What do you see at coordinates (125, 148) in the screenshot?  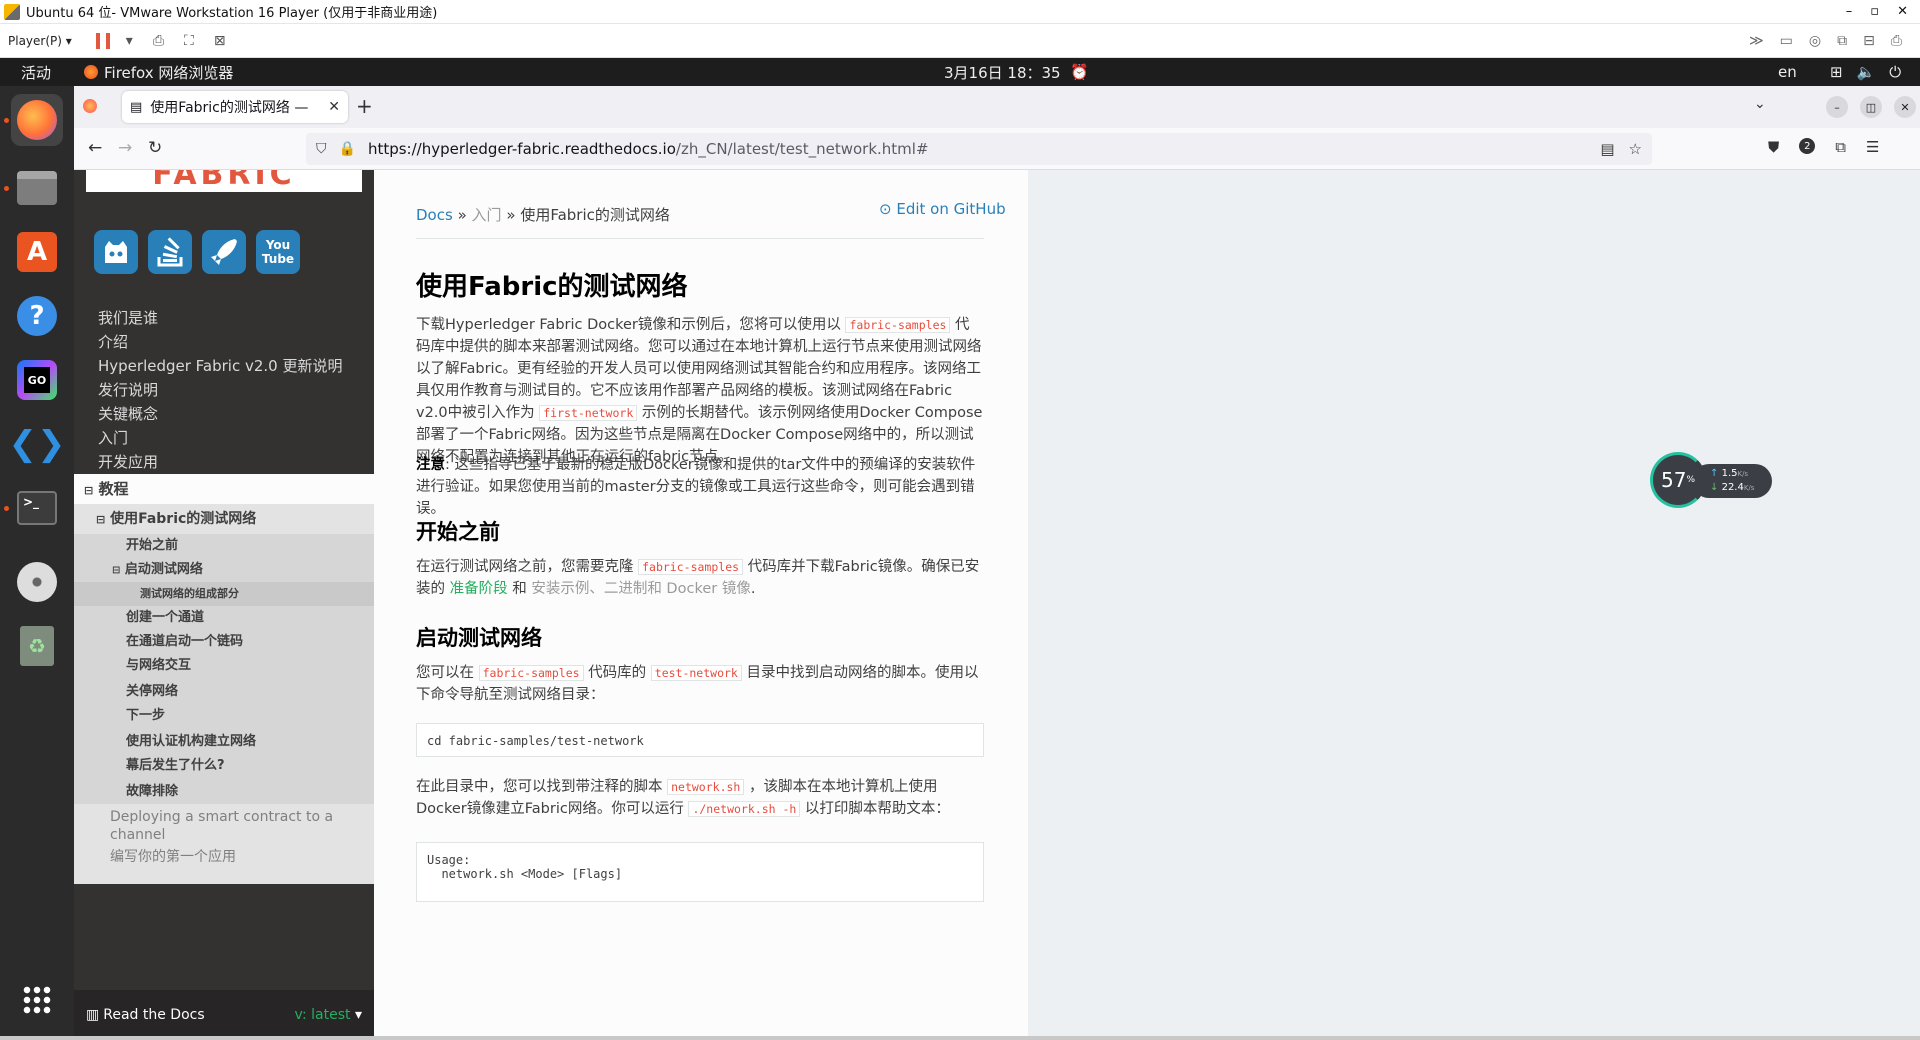 I see `forward-button: →` at bounding box center [125, 148].